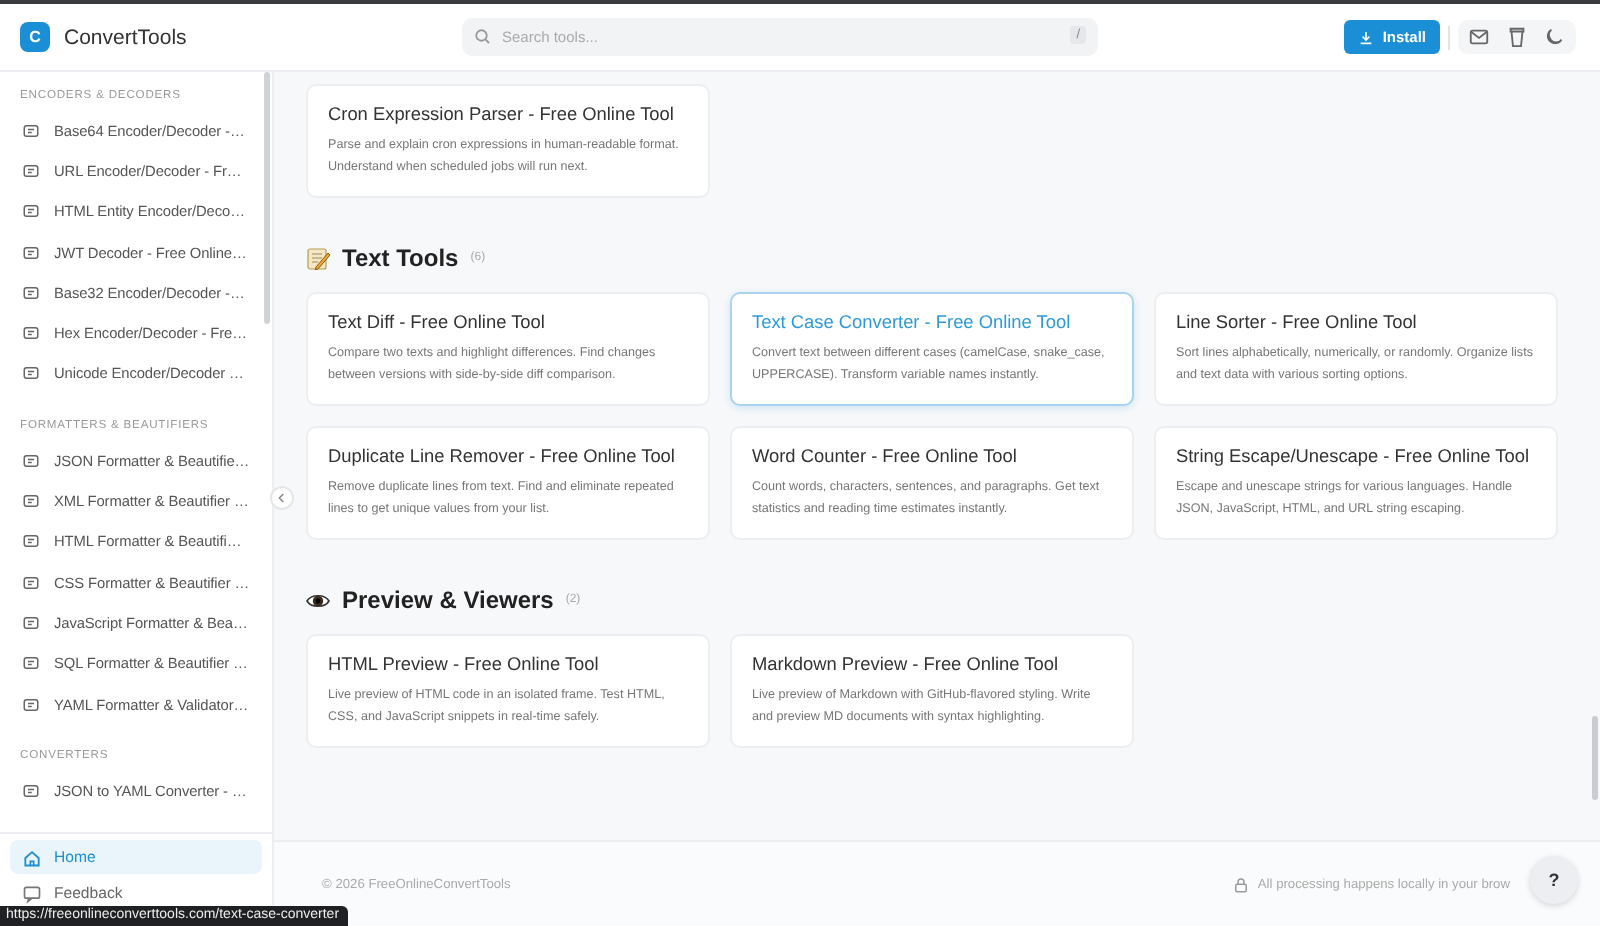 This screenshot has width=1600, height=926. Describe the element at coordinates (1595, 758) in the screenshot. I see `scrollbar` at that location.